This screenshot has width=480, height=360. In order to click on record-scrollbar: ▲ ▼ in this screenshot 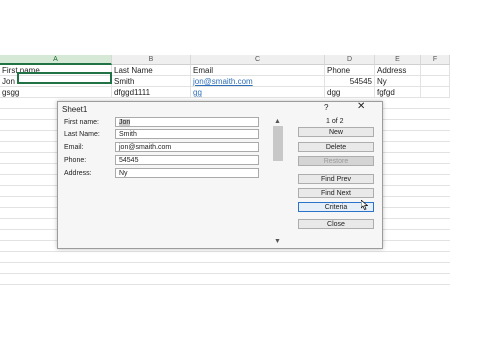, I will do `click(278, 182)`.